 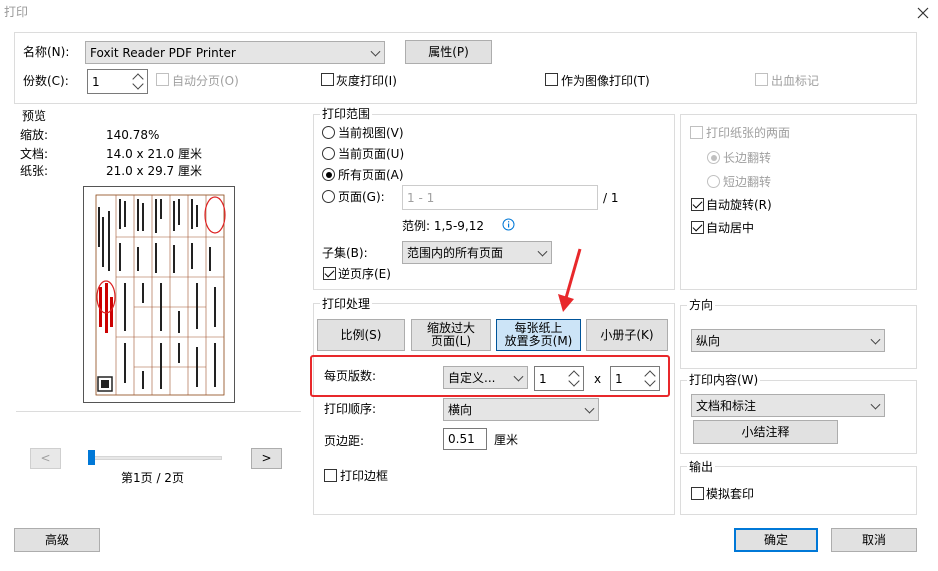 I want to click on info-icon, so click(x=508, y=224).